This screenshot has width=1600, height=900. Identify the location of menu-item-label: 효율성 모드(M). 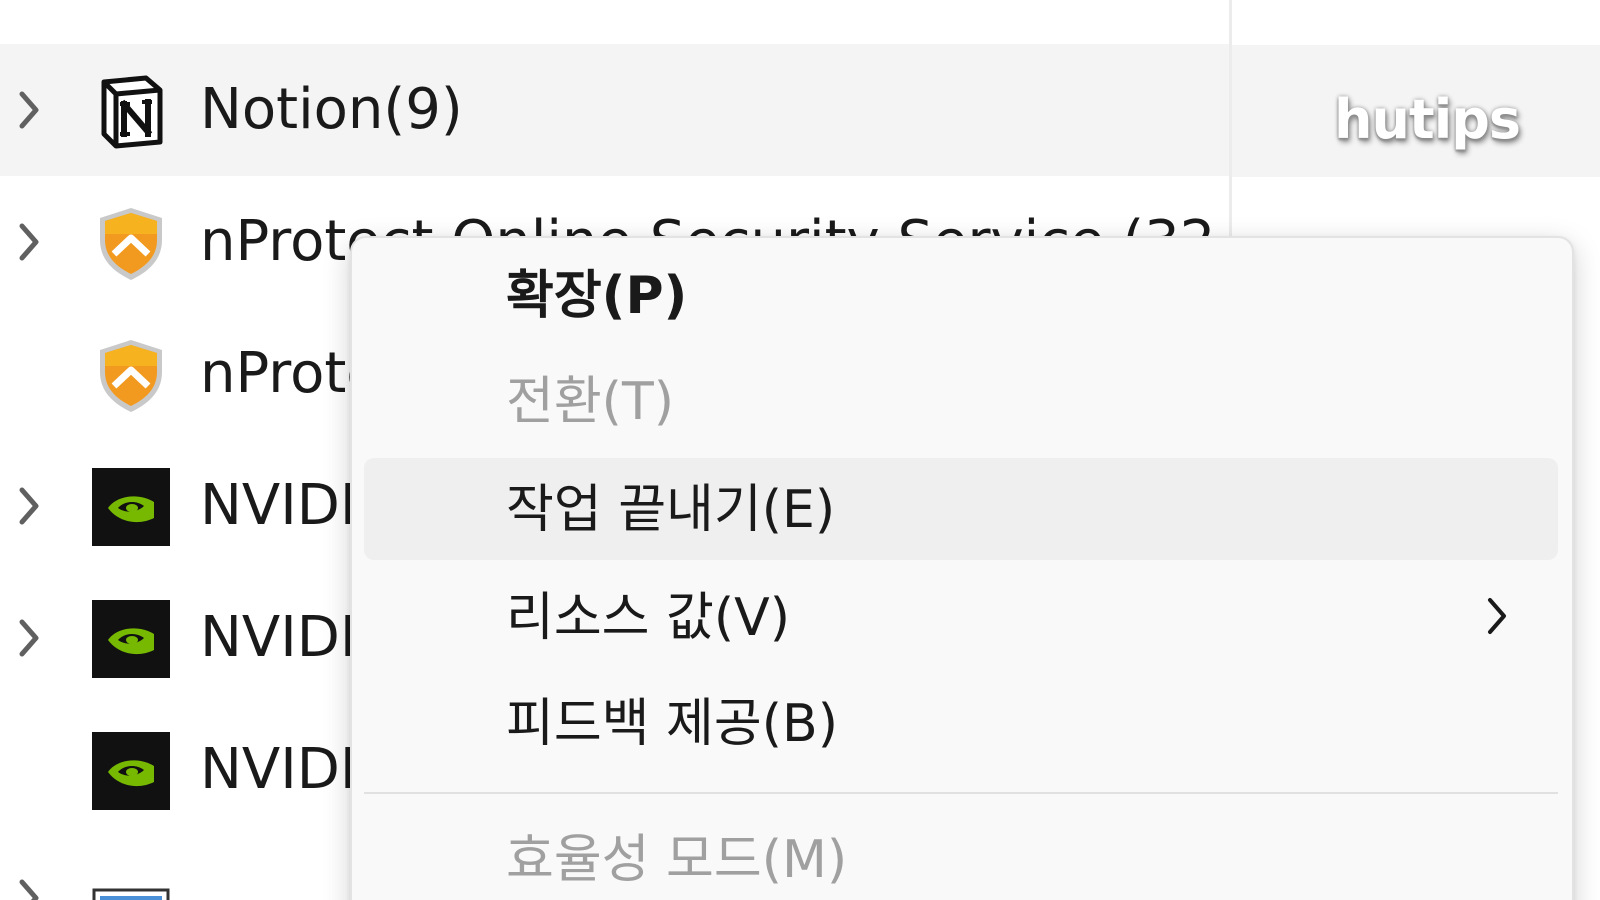
(677, 860).